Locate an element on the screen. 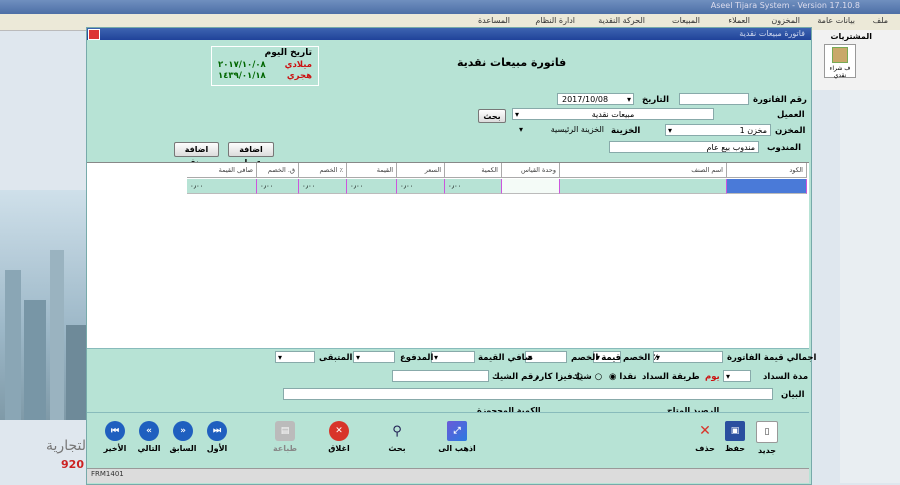  radio-visa: فيزا كارد ○ is located at coordinates (559, 377).